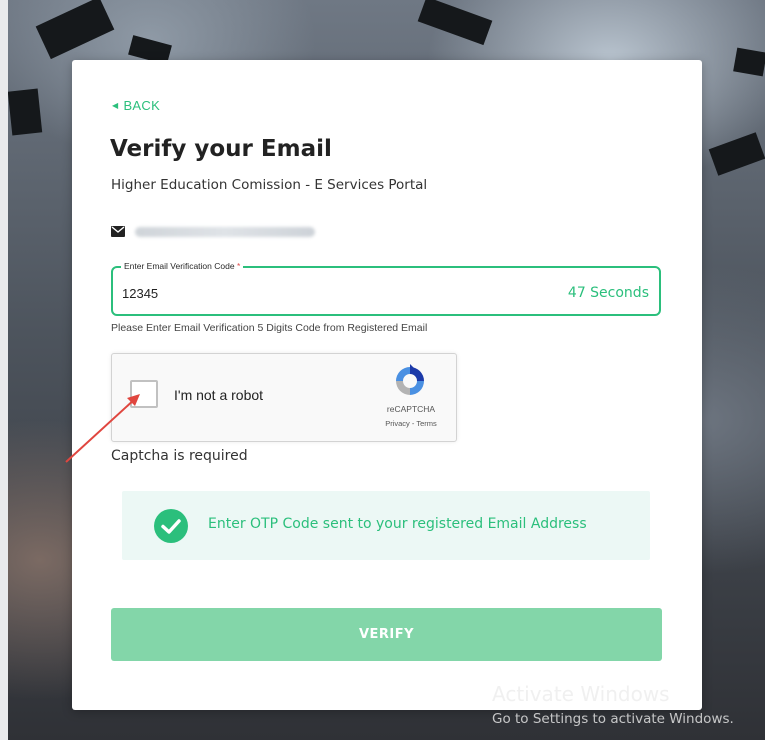 This screenshot has width=765, height=740. What do you see at coordinates (182, 266) in the screenshot?
I see `code-field-label: Enter Email Verification Code *` at bounding box center [182, 266].